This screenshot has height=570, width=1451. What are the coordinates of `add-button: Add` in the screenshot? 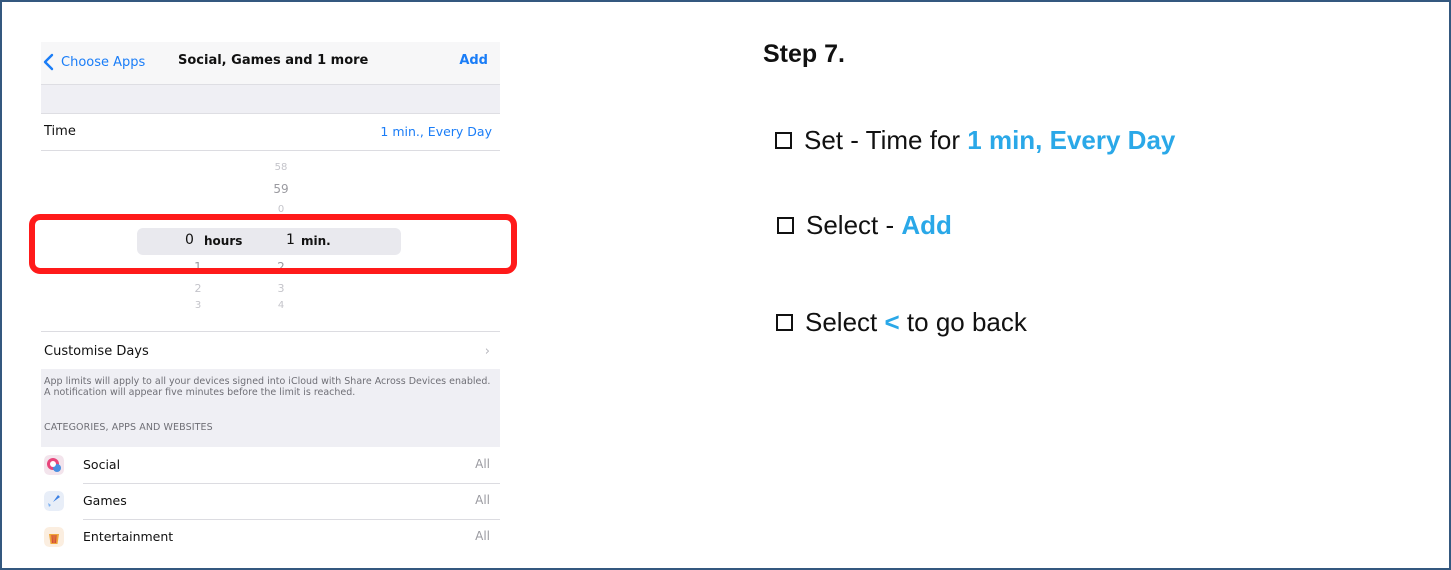 It's located at (473, 60).